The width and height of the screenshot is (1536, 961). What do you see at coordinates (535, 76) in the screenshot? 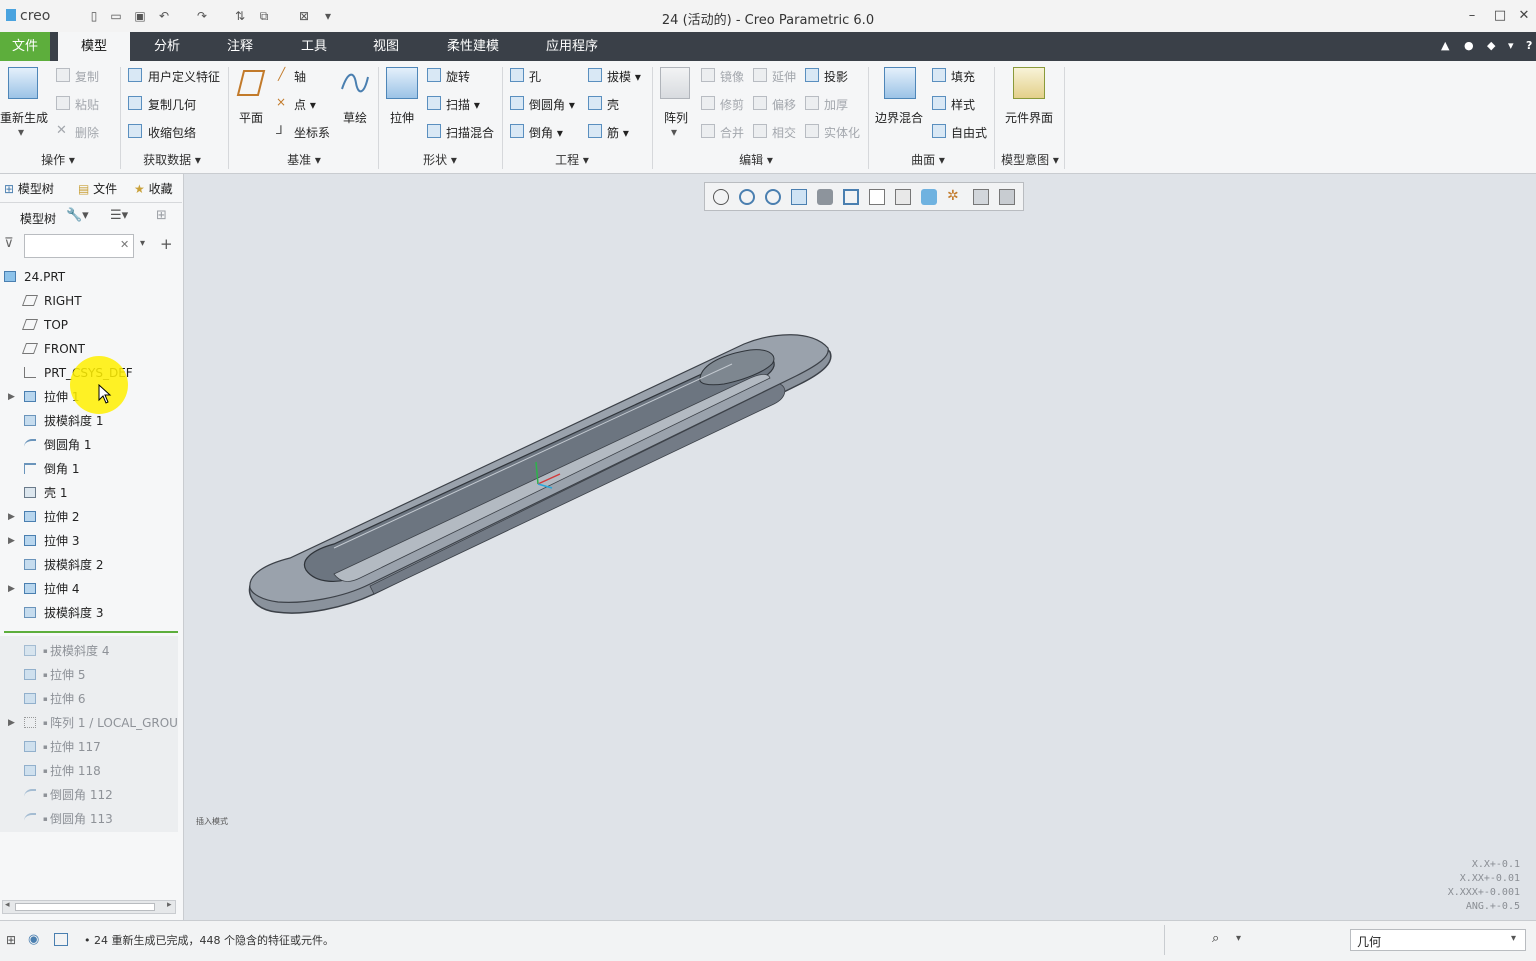
I see `hole-button: 孔` at bounding box center [535, 76].